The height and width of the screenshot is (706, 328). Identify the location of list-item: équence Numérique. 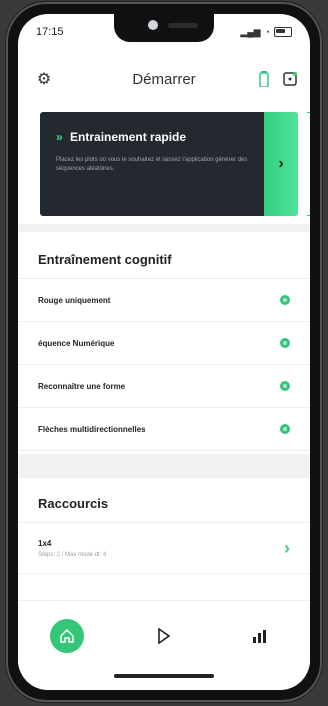
(164, 343).